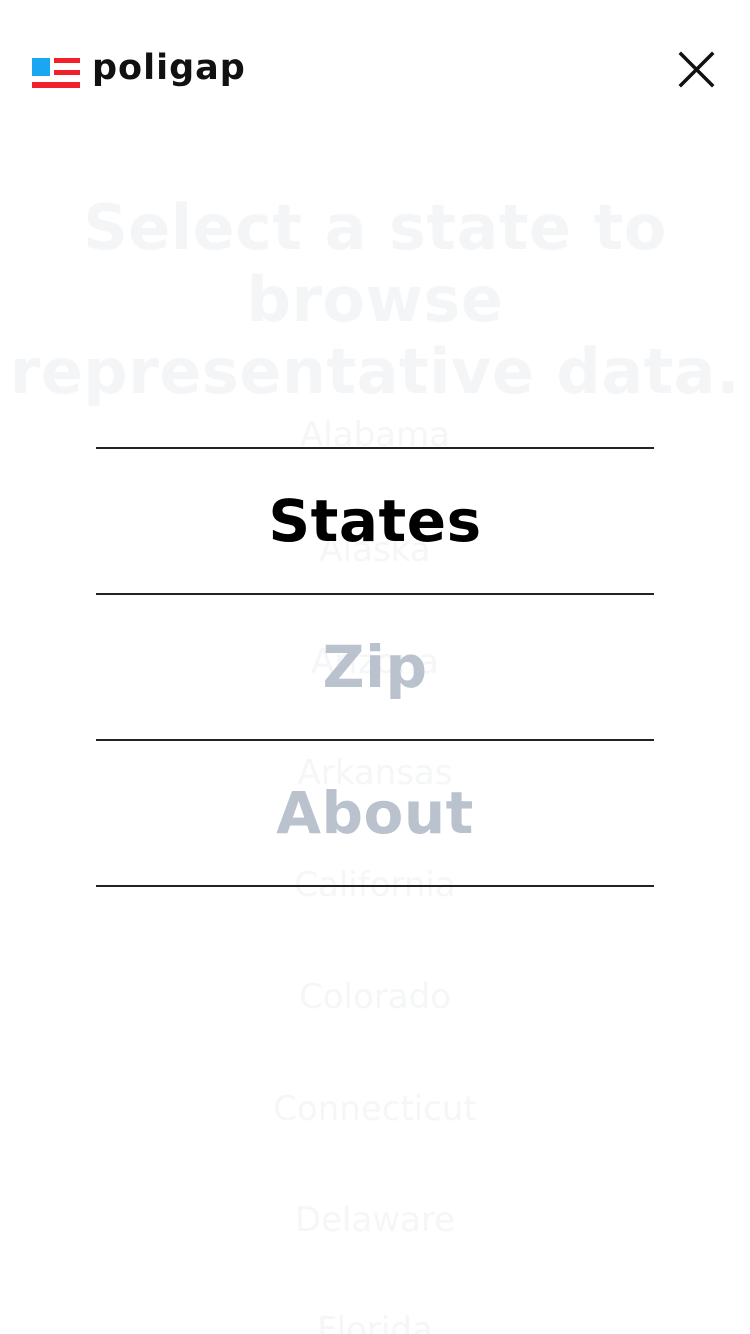 The width and height of the screenshot is (750, 1334). What do you see at coordinates (375, 1220) in the screenshot?
I see `state-item: Delaware` at bounding box center [375, 1220].